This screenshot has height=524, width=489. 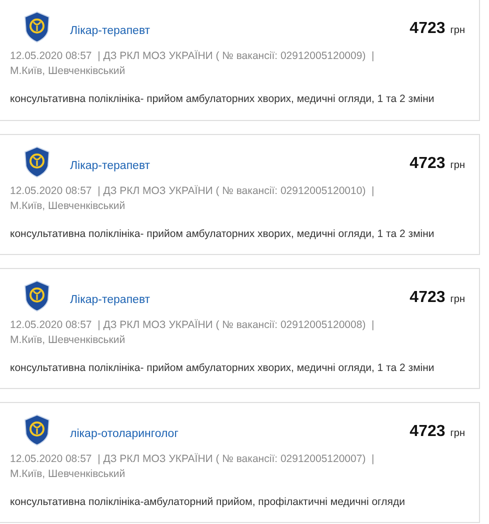 What do you see at coordinates (193, 459) in the screenshot?
I see `vacancy-meta: 12.05.2020 08:57 | ДЗ РКЛ МОЗ УКРАЇНИ ( № вакансії: 02912005120007) |` at bounding box center [193, 459].